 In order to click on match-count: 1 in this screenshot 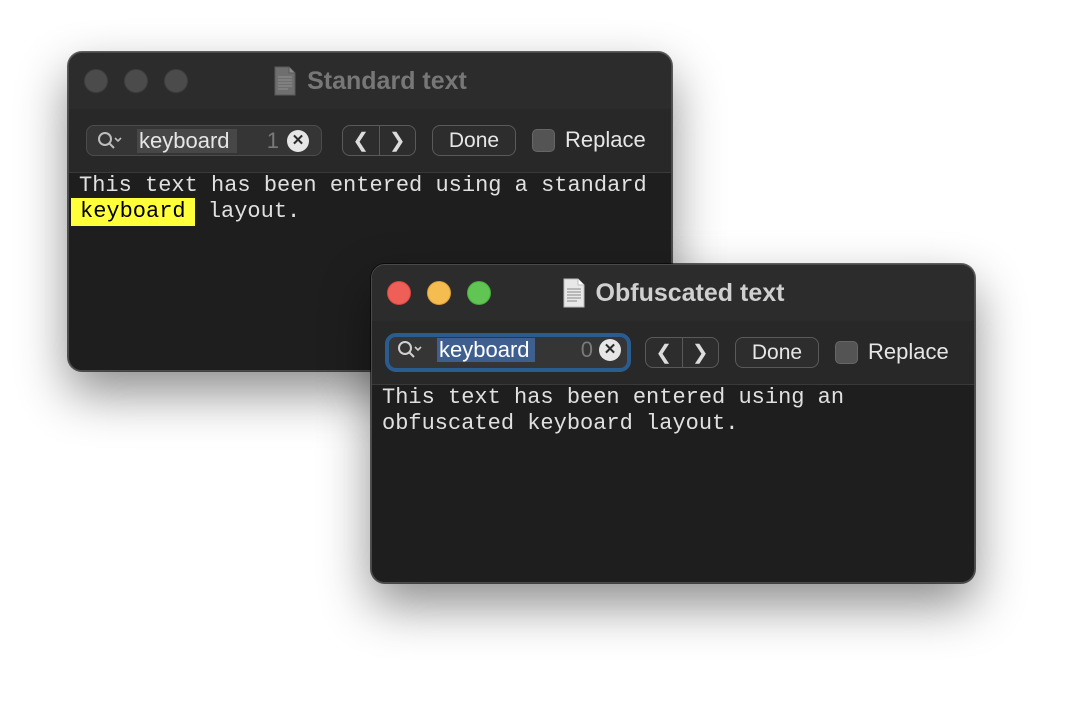, I will do `click(272, 140)`.